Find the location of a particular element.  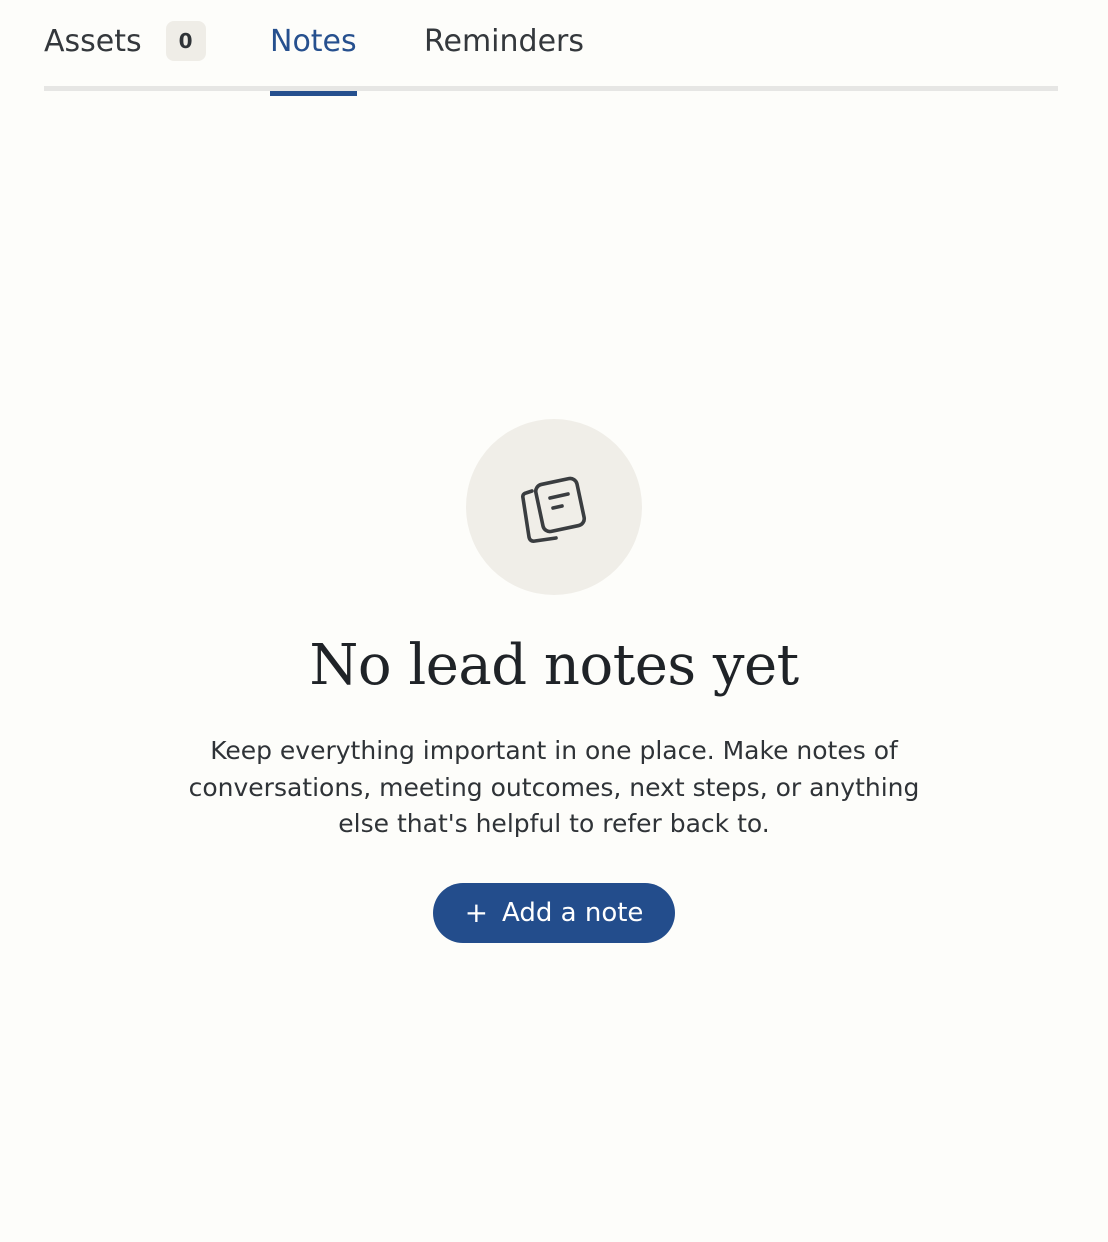

tab-reminders: Reminders is located at coordinates (504, 45).